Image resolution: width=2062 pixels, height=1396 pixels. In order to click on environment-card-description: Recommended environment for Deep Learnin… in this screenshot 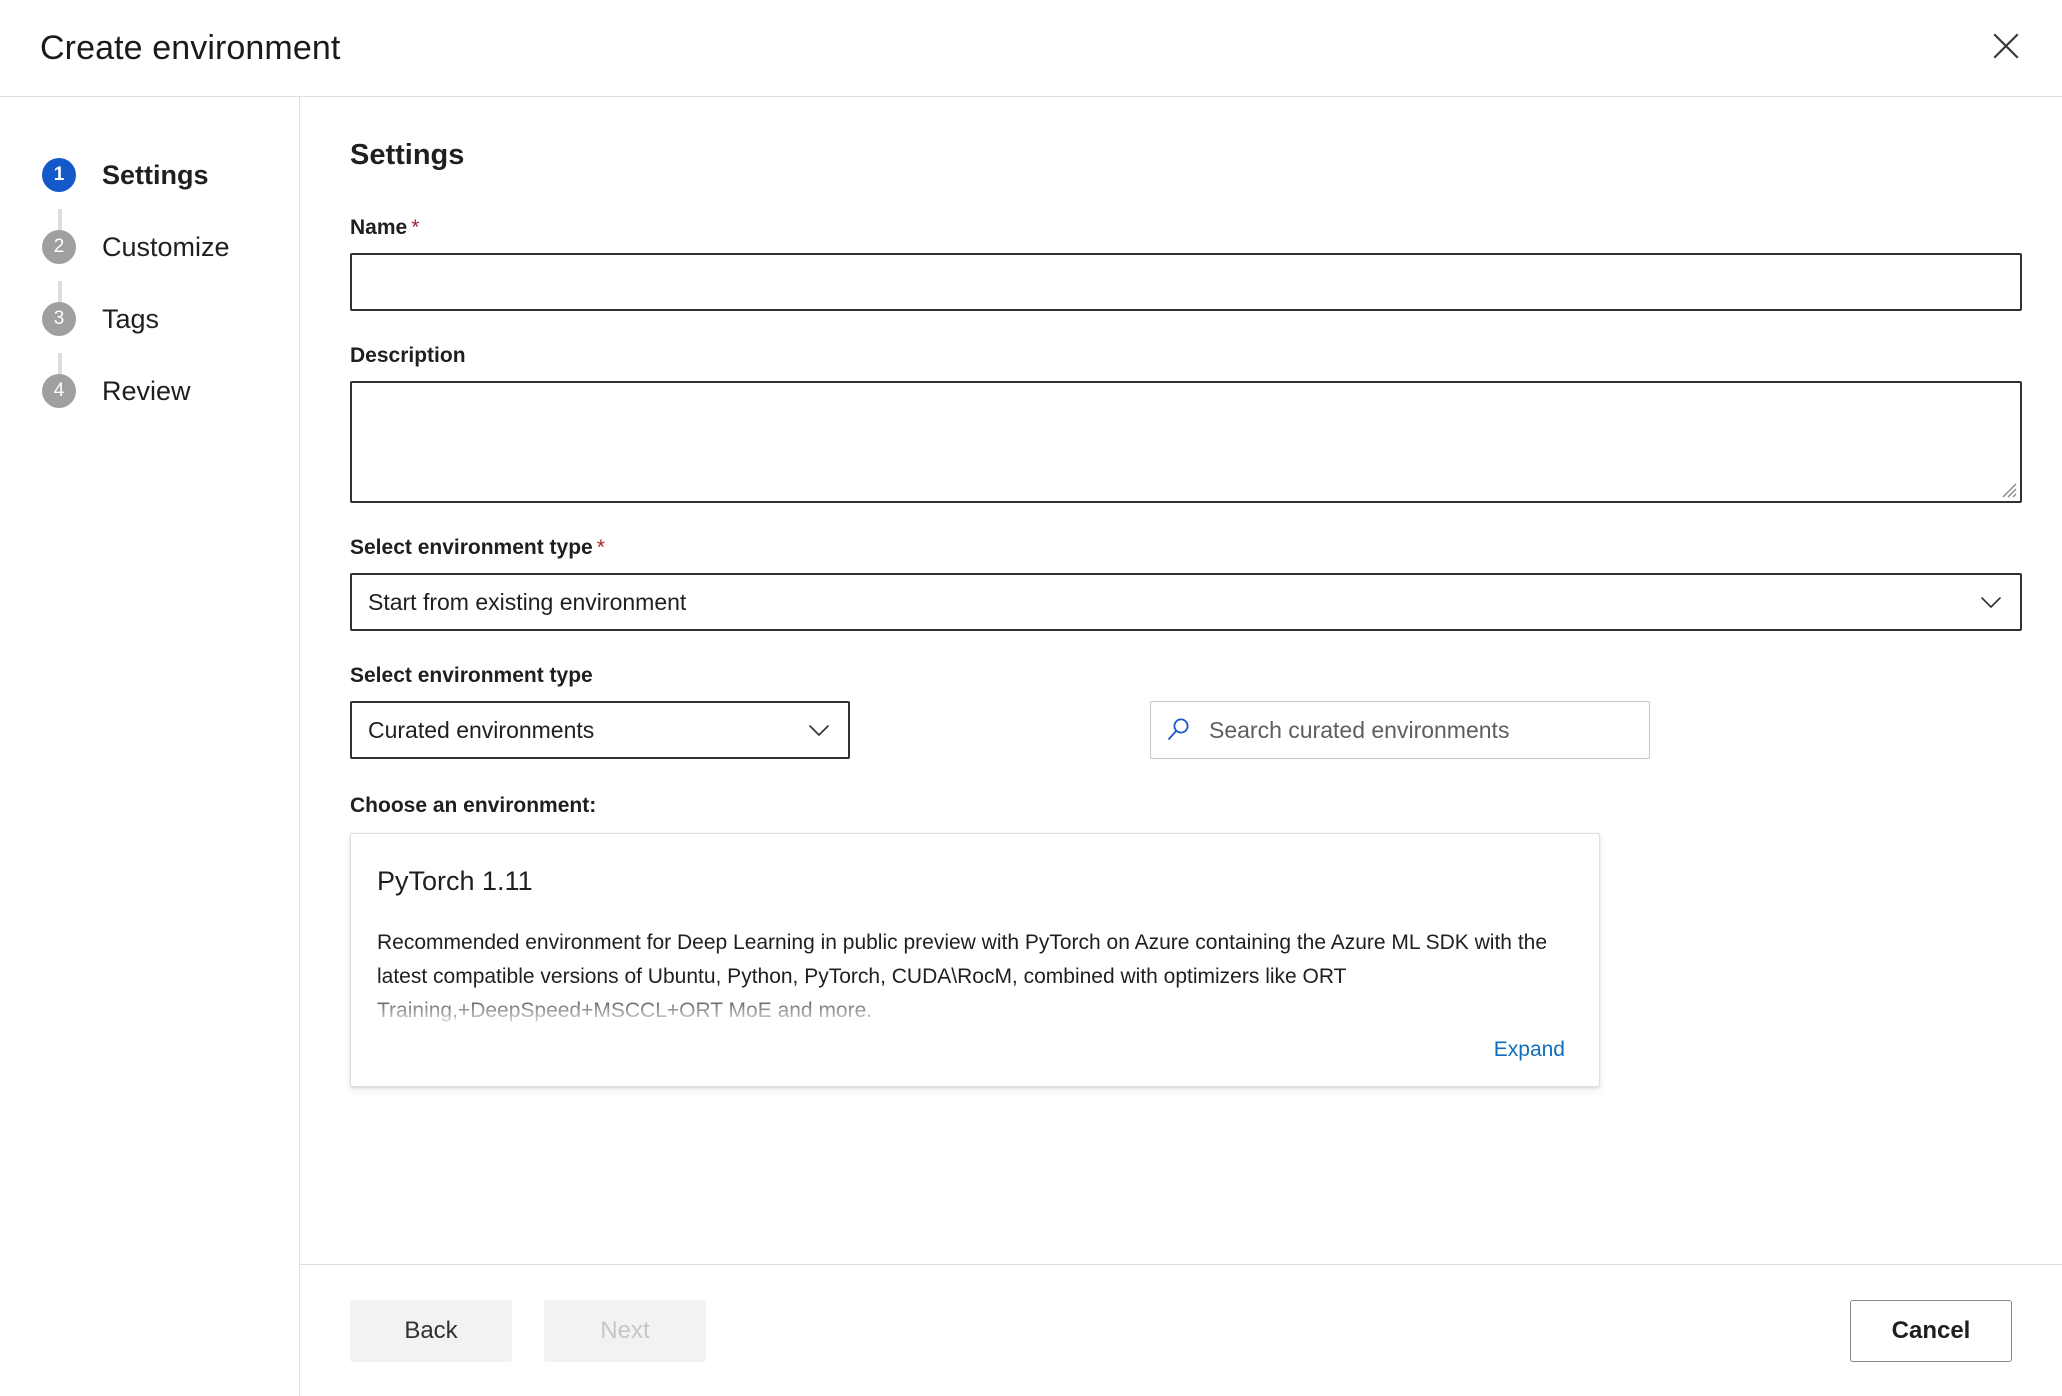, I will do `click(962, 976)`.